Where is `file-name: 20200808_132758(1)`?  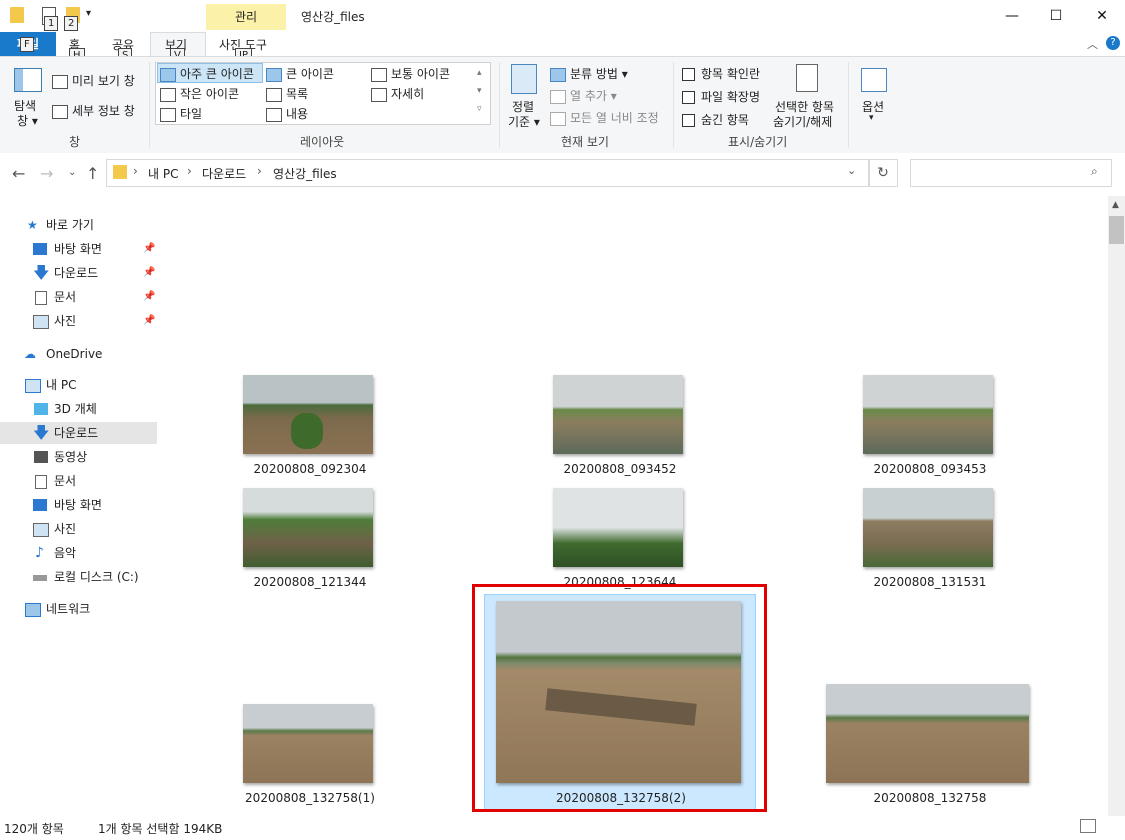 file-name: 20200808_132758(1) is located at coordinates (310, 798).